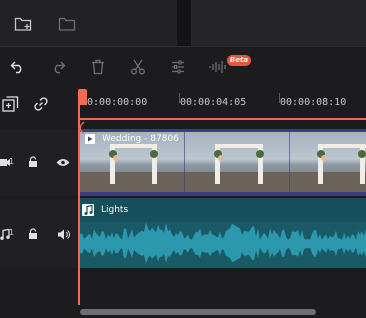 The width and height of the screenshot is (366, 318). I want to click on link-icon, so click(41, 104).